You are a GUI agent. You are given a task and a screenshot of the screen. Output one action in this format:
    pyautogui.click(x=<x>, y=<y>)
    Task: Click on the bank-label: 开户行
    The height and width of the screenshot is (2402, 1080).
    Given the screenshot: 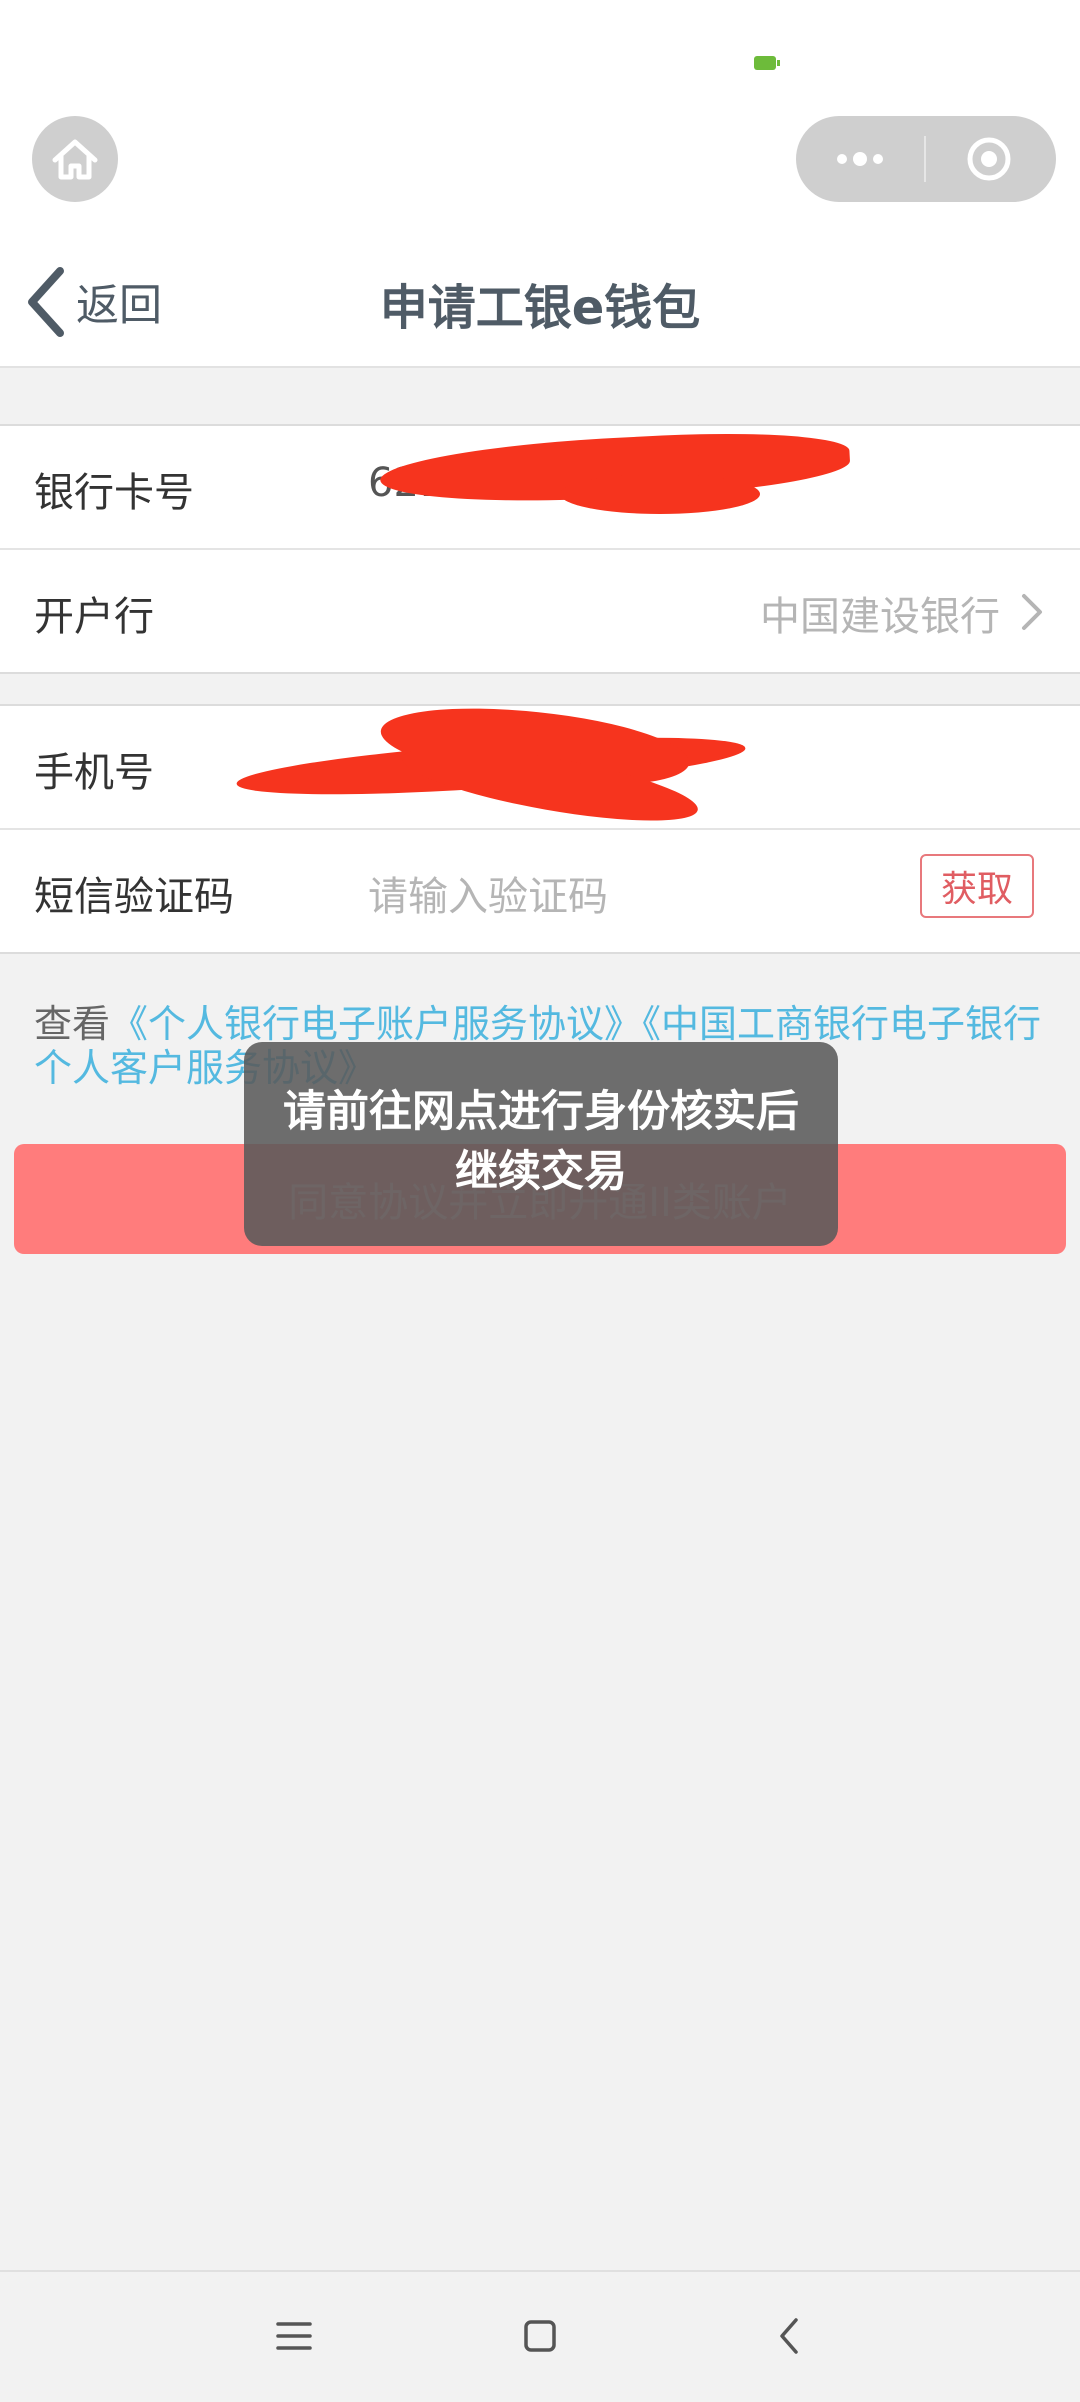 What is the action you would take?
    pyautogui.click(x=94, y=617)
    